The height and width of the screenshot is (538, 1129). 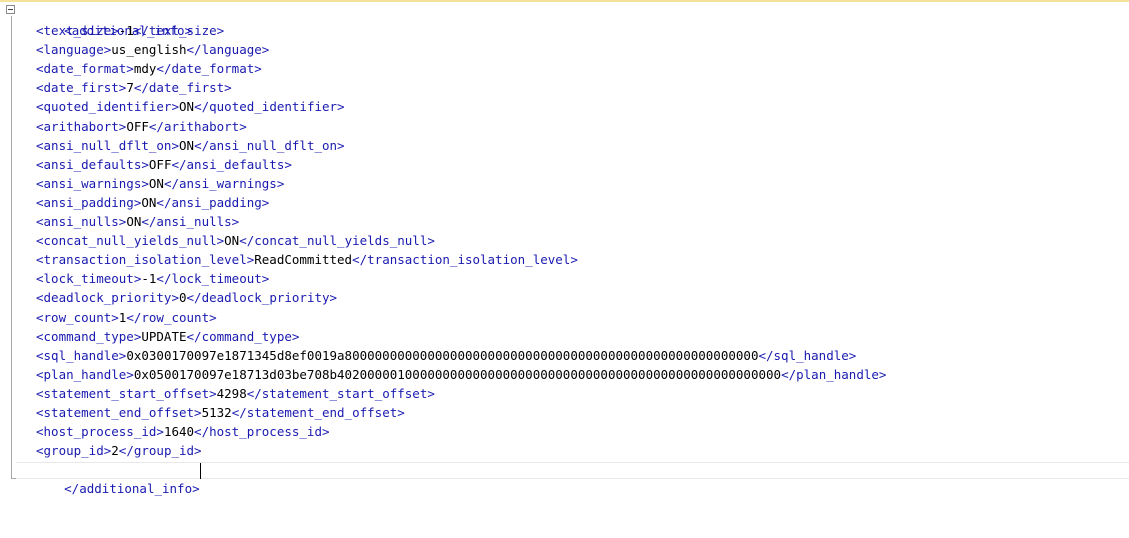 I want to click on close-tag: </quoted_identifier>, so click(x=269, y=107).